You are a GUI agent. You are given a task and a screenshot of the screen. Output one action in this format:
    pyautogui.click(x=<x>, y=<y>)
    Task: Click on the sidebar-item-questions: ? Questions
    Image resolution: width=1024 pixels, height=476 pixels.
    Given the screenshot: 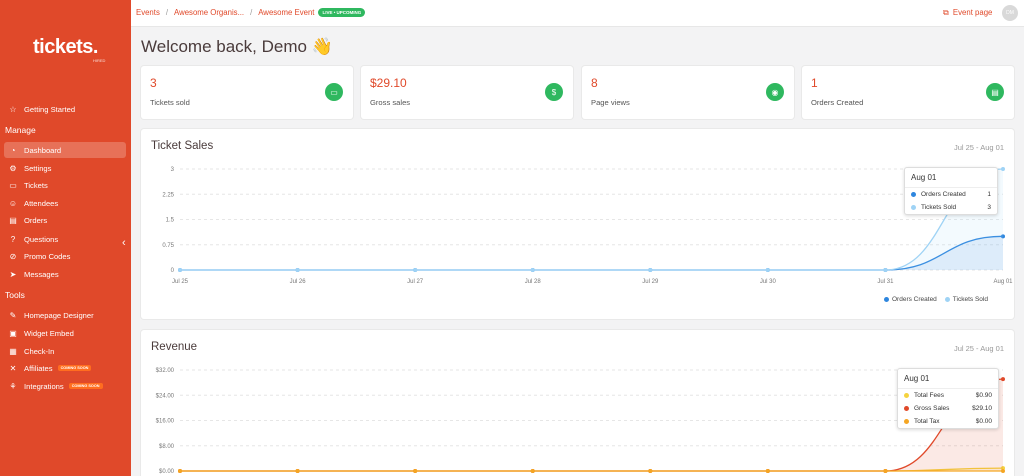 What is the action you would take?
    pyautogui.click(x=65, y=239)
    